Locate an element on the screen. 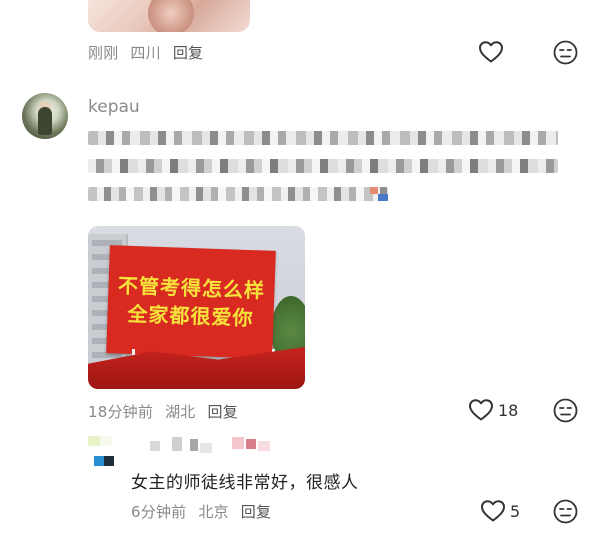 Image resolution: width=592 pixels, height=540 pixels. like-button: 18 is located at coordinates (493, 410).